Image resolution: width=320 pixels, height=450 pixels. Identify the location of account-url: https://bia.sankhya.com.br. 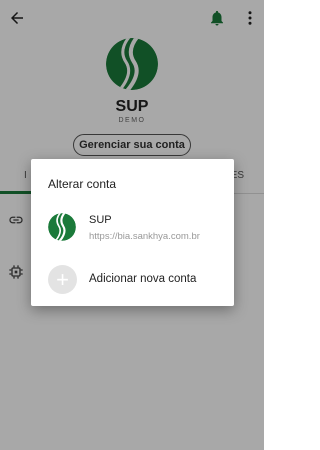
(144, 236).